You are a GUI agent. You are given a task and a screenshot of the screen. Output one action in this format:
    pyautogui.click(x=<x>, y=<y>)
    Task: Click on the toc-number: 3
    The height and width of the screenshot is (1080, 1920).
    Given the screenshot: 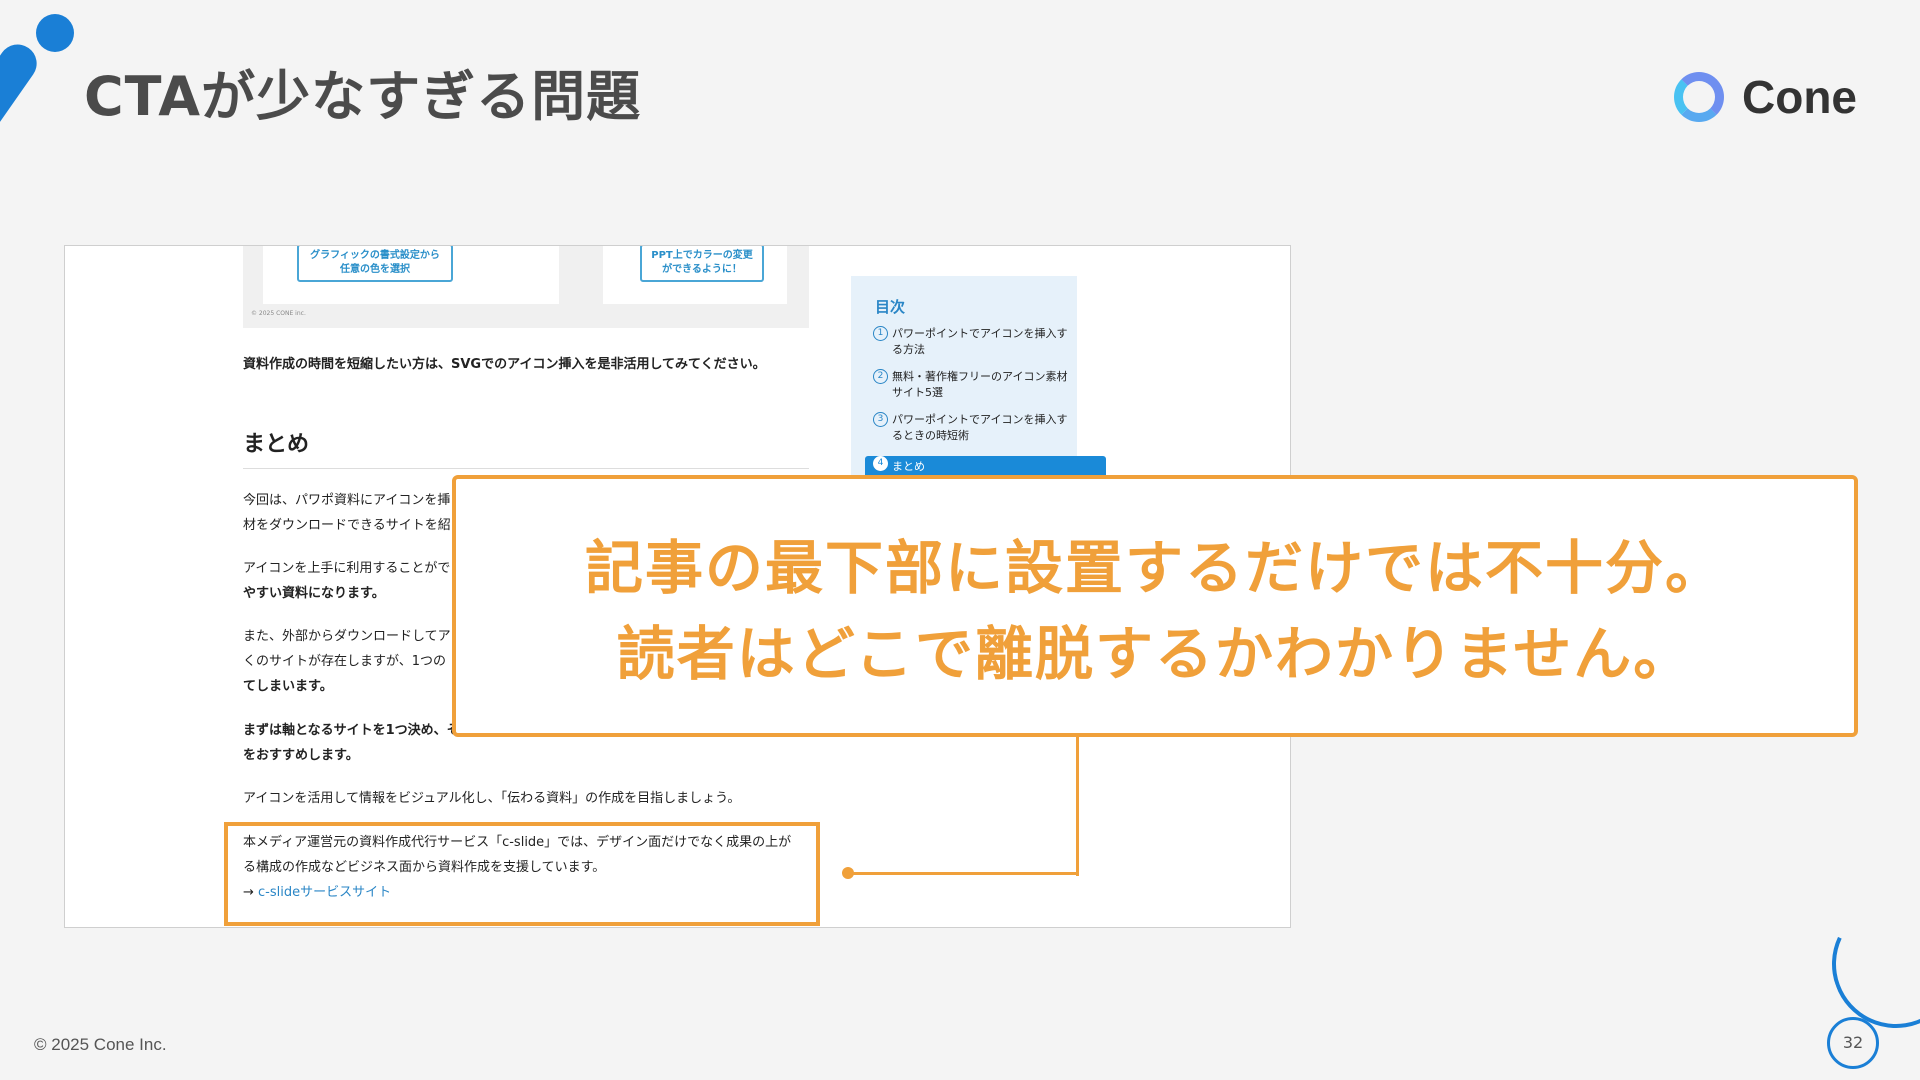 What is the action you would take?
    pyautogui.click(x=880, y=419)
    